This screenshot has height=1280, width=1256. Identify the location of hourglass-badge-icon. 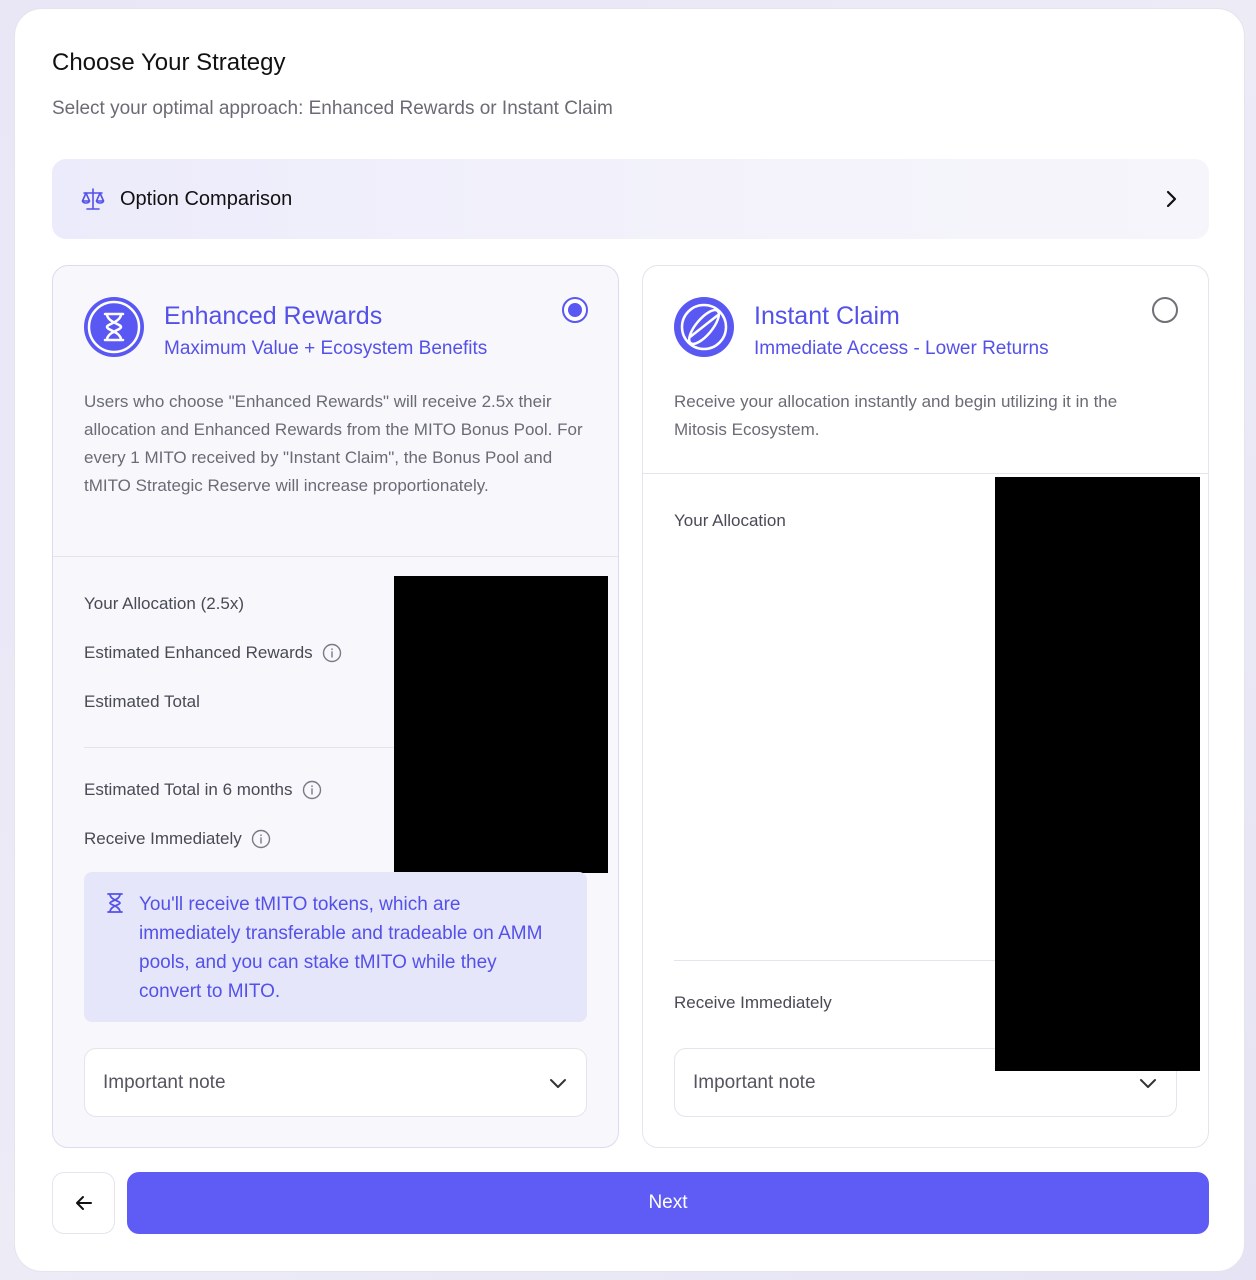
(114, 327).